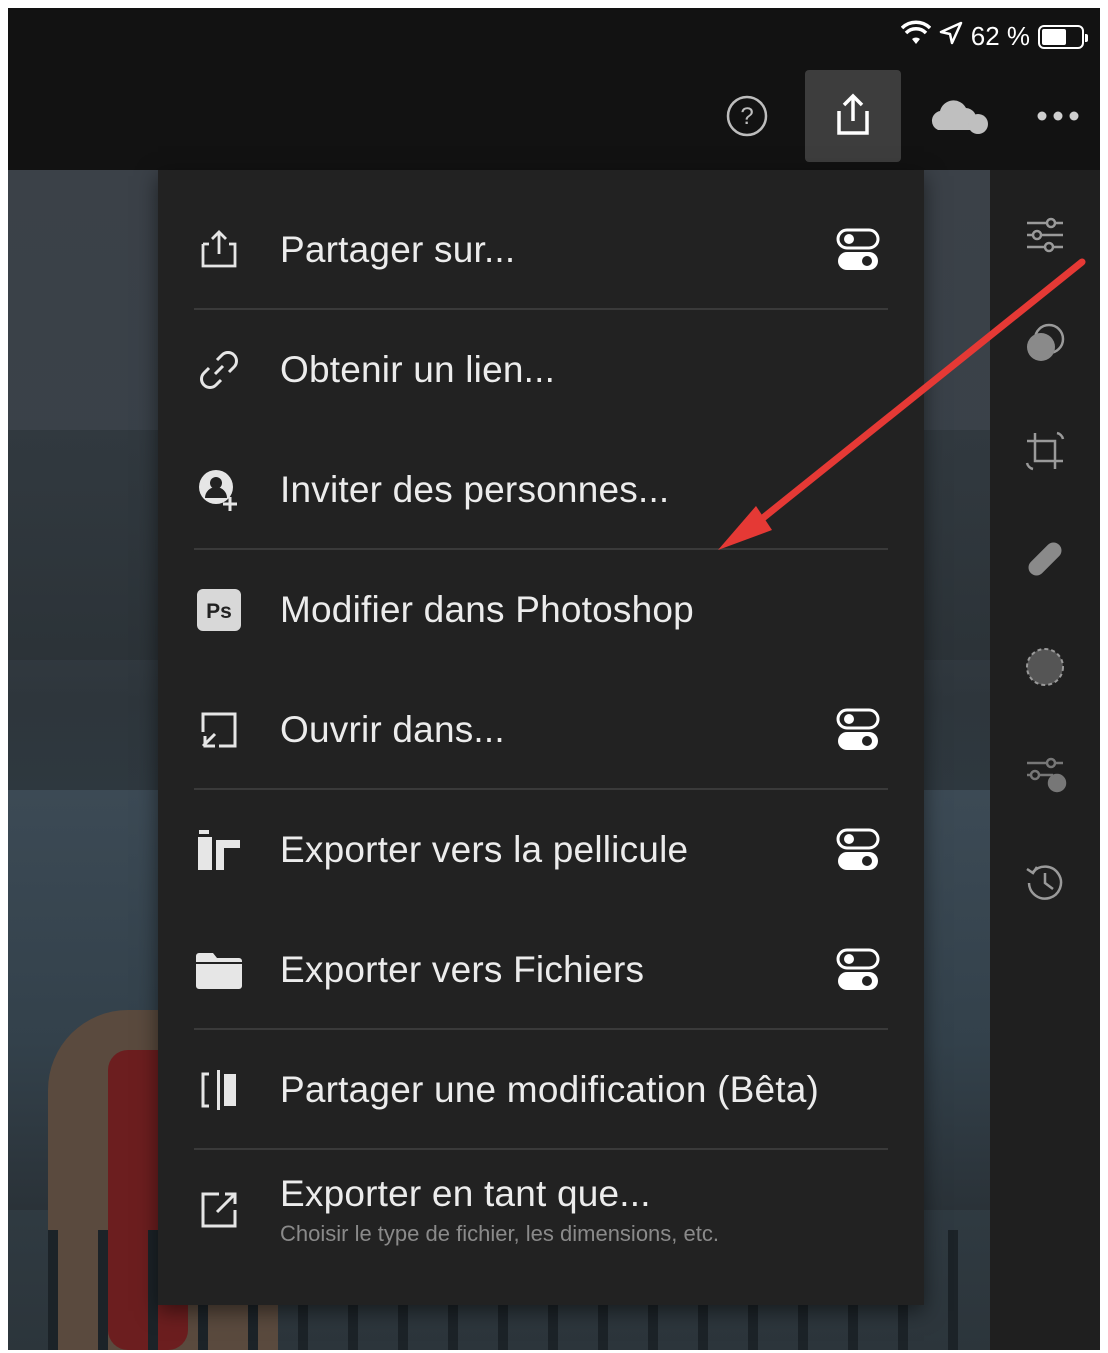  Describe the element at coordinates (219, 250) in the screenshot. I see `share-up-icon` at that location.